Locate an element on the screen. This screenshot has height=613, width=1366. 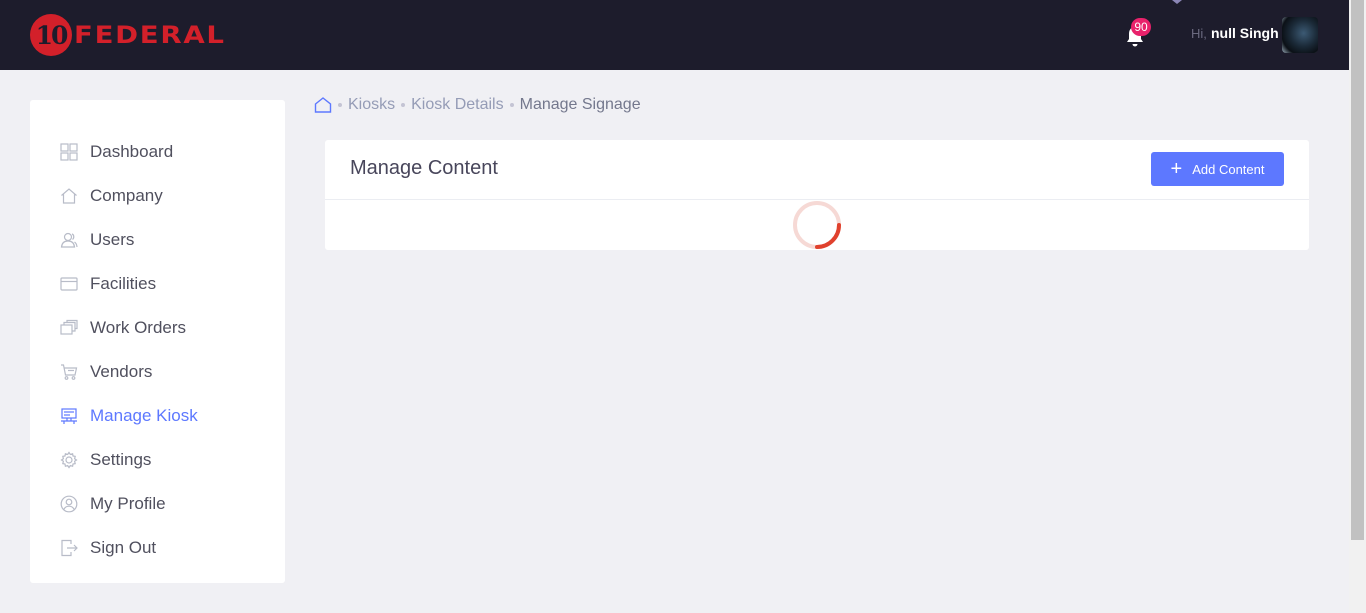
sidebar-item-label: Settings is located at coordinates (121, 459).